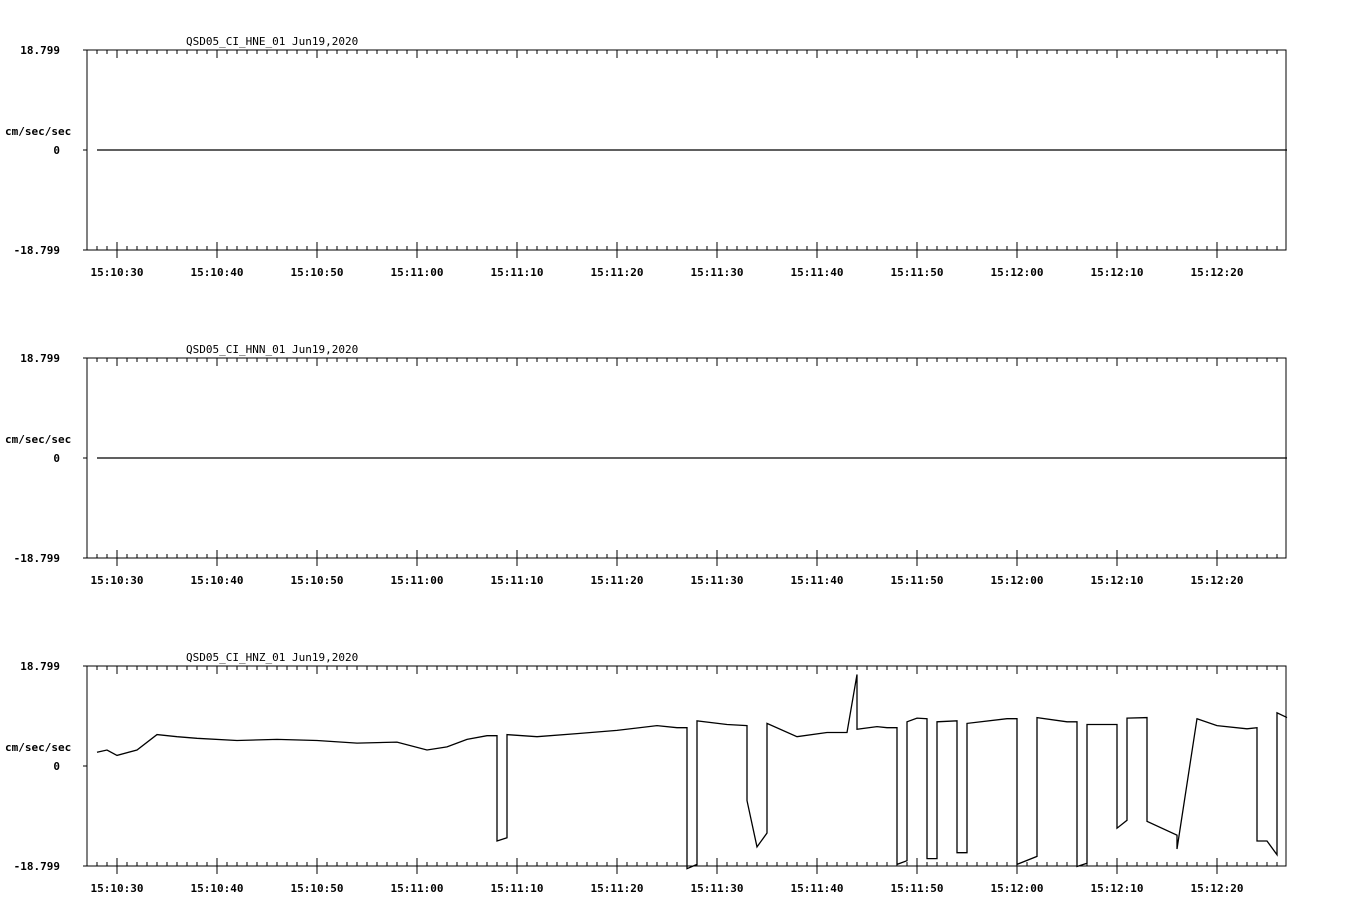  I want to click on panel-title: QSD05_CI_HNN_01 Jun19,2020, so click(272, 349).